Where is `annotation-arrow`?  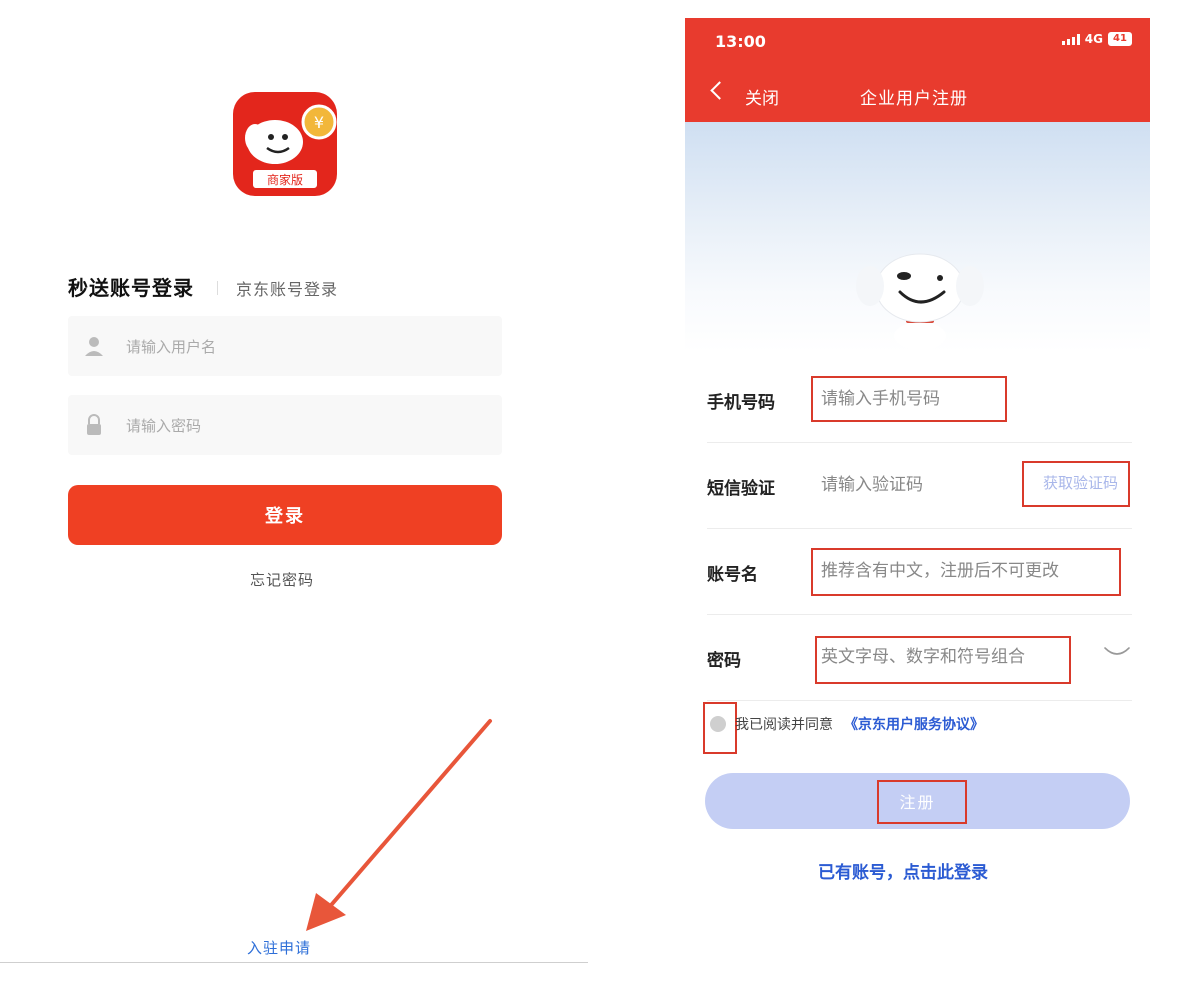 annotation-arrow is located at coordinates (399, 825).